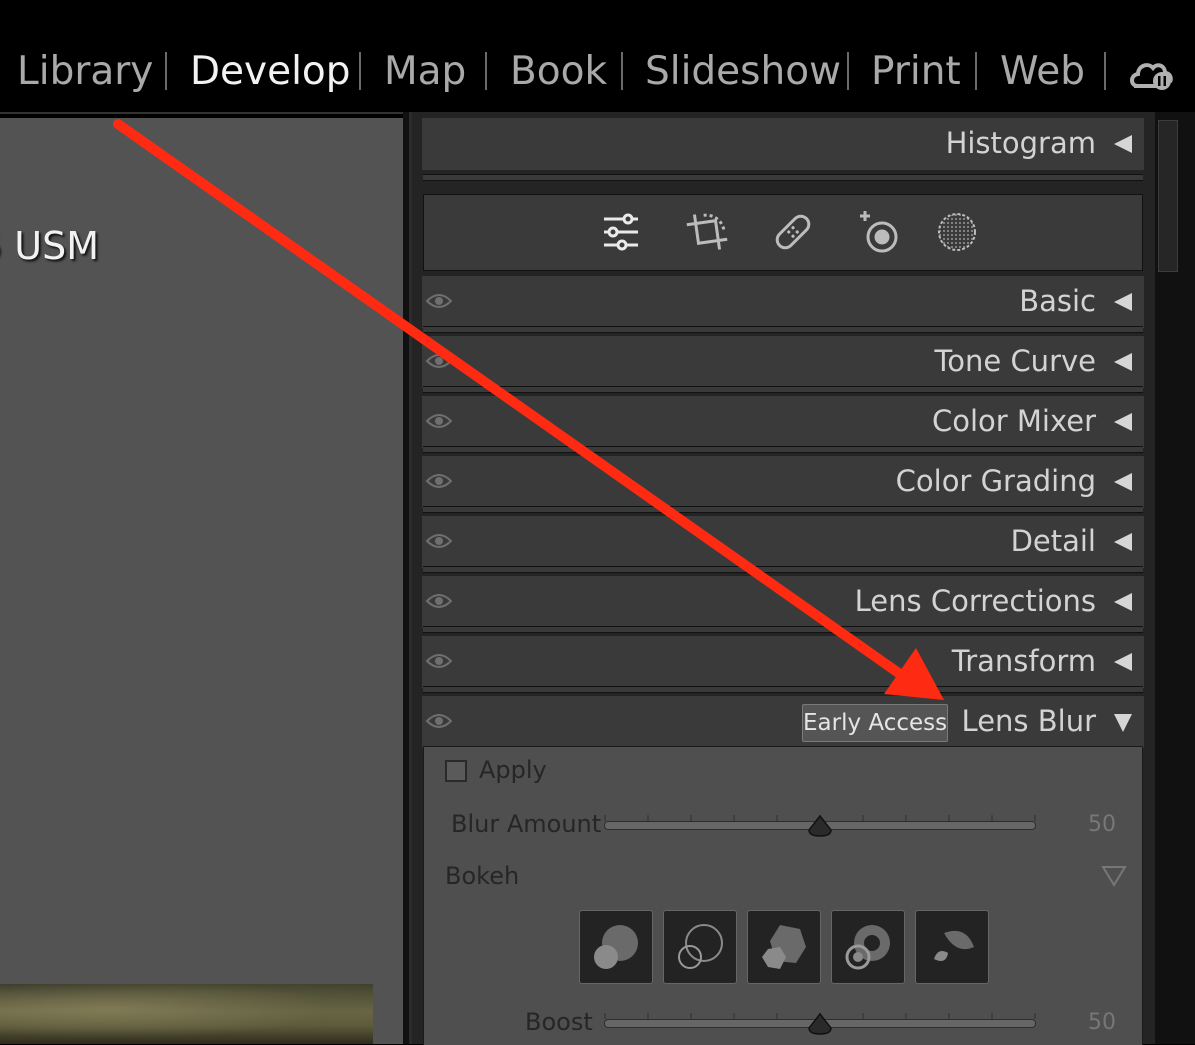 This screenshot has height=1045, width=1195. I want to click on panel-title: Basic, so click(1057, 301).